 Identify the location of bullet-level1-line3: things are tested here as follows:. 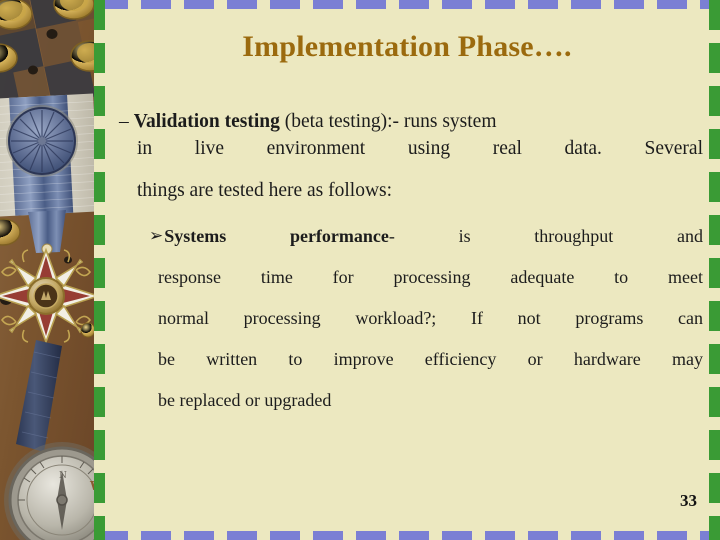
(265, 190).